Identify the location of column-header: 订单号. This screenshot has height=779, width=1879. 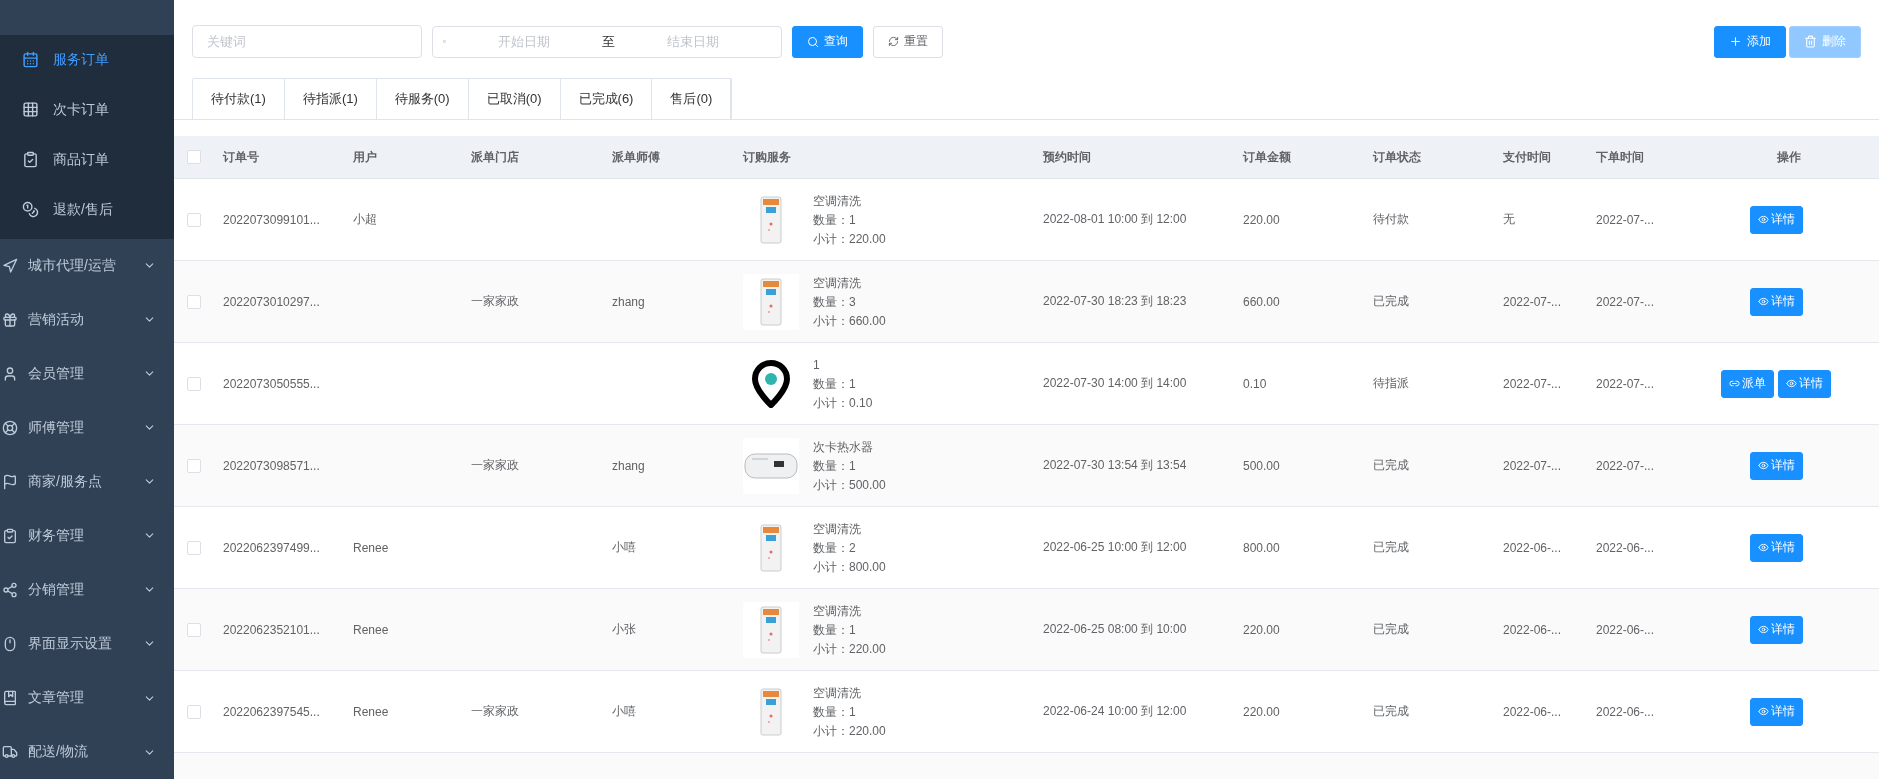
(240, 157).